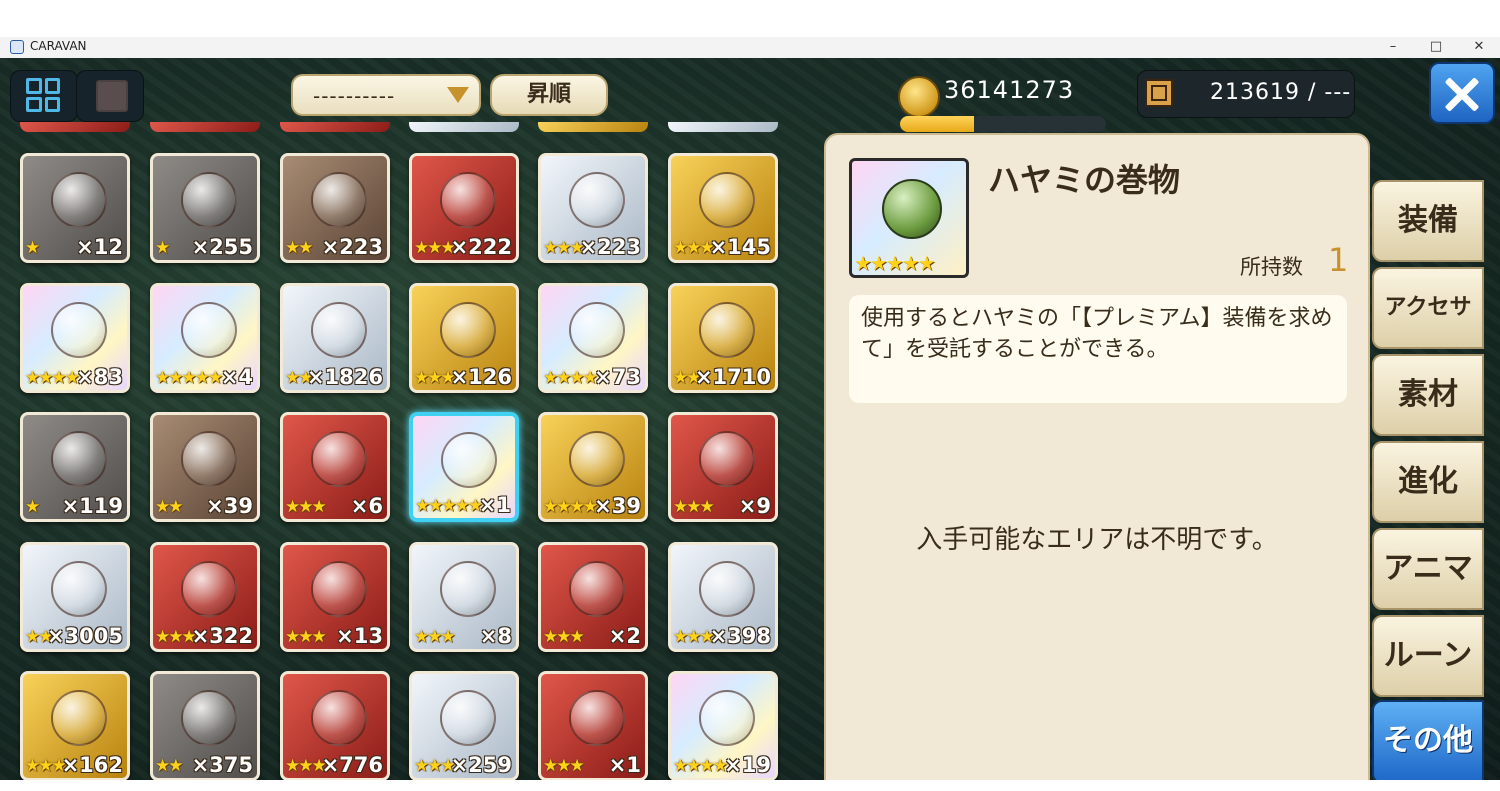 The image size is (1500, 791). I want to click on inventory-box-icon, so click(1159, 93).